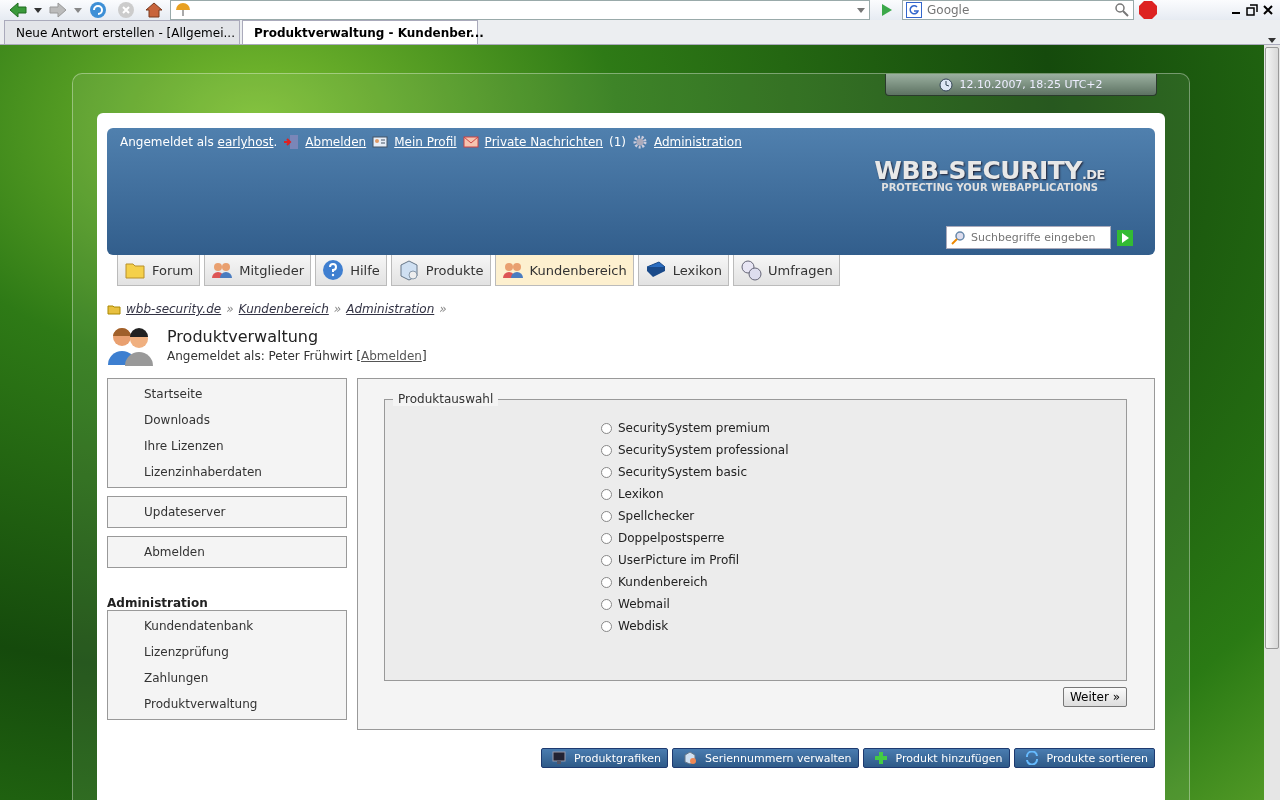  What do you see at coordinates (333, 270) in the screenshot?
I see `help-icon` at bounding box center [333, 270].